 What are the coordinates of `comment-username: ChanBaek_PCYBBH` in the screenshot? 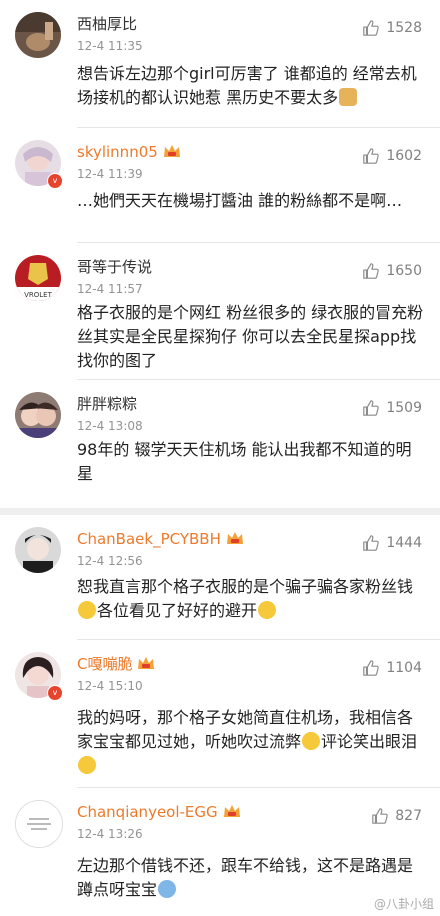 It's located at (160, 539).